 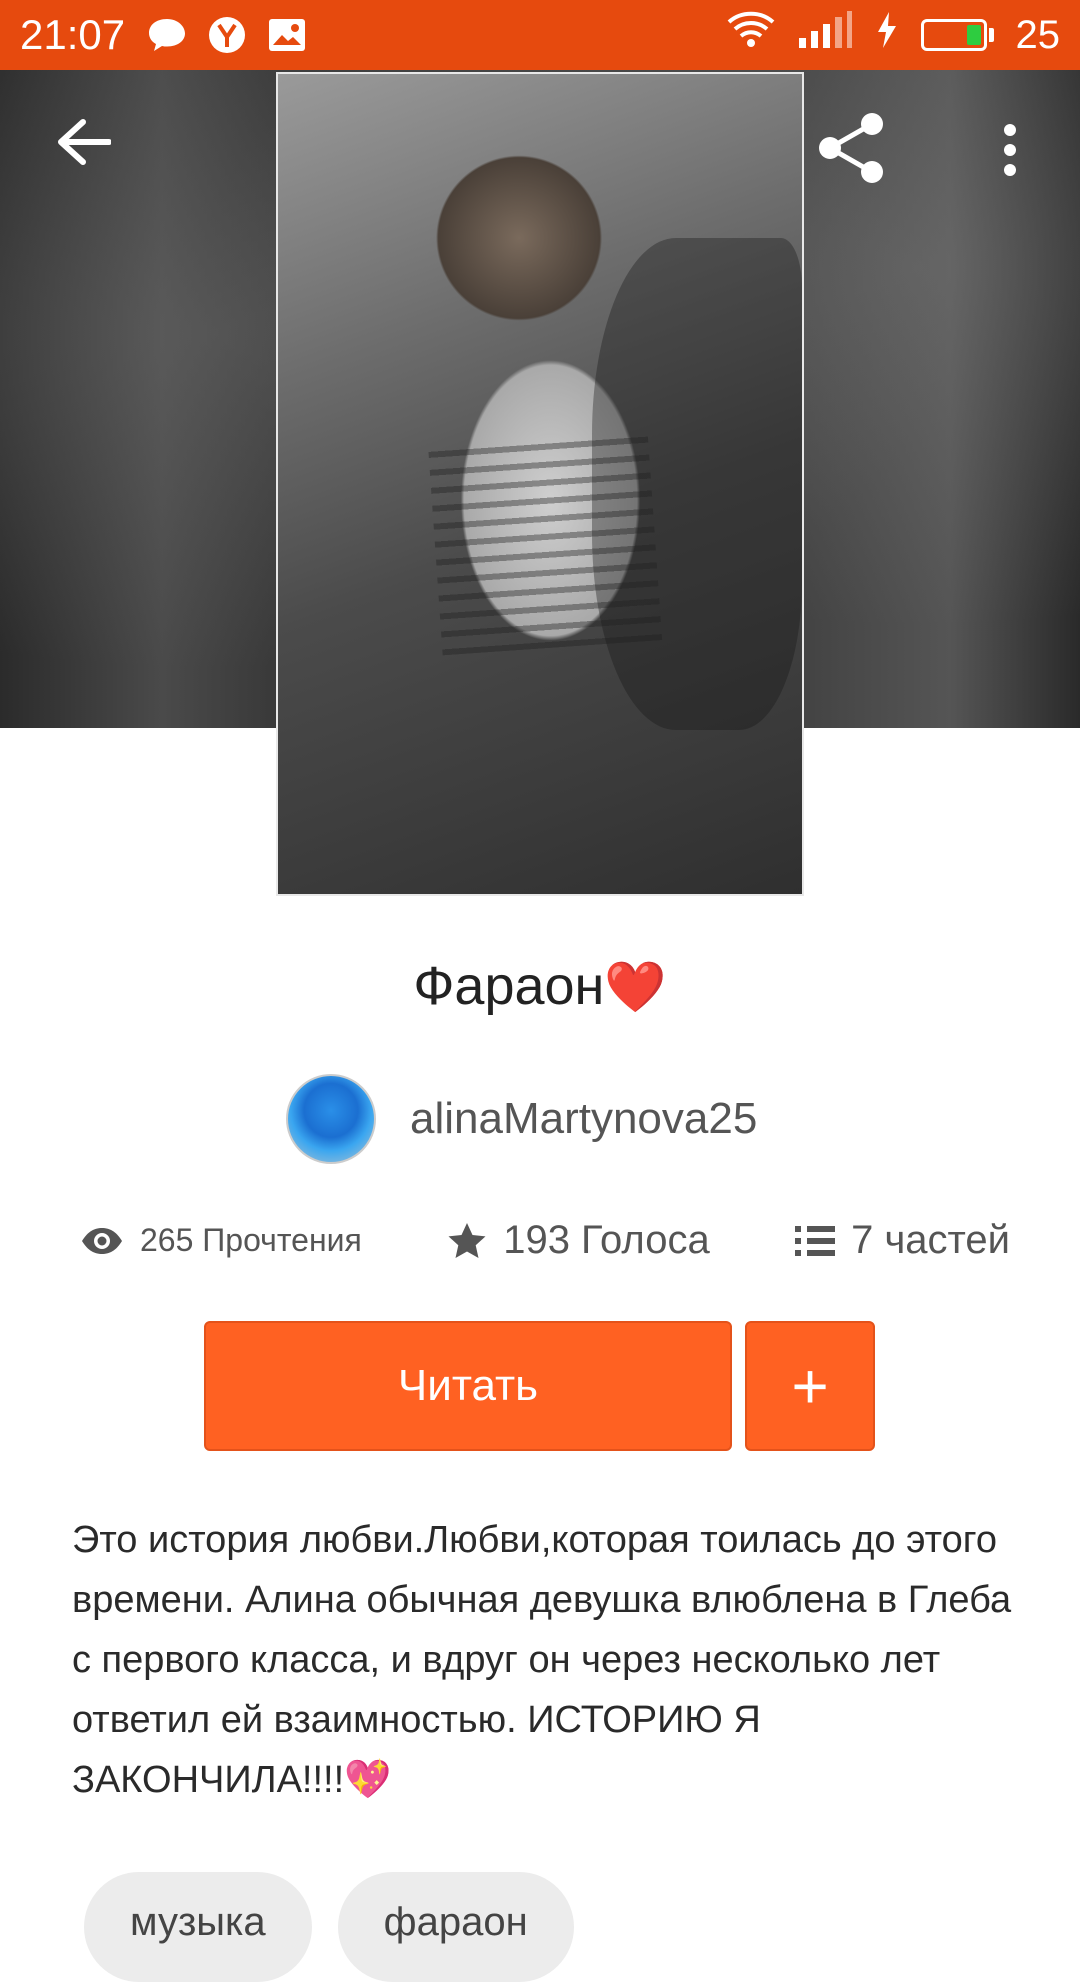 What do you see at coordinates (751, 35) in the screenshot?
I see `wifi-icon` at bounding box center [751, 35].